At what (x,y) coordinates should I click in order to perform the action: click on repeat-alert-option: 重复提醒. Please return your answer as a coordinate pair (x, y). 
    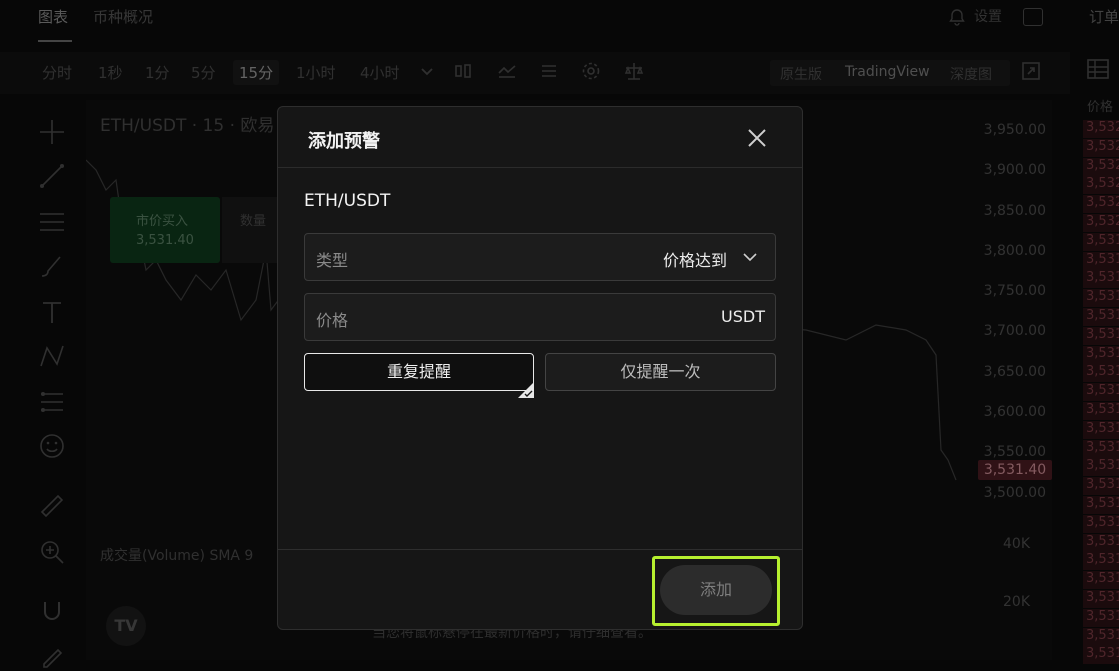
    Looking at the image, I should click on (419, 375).